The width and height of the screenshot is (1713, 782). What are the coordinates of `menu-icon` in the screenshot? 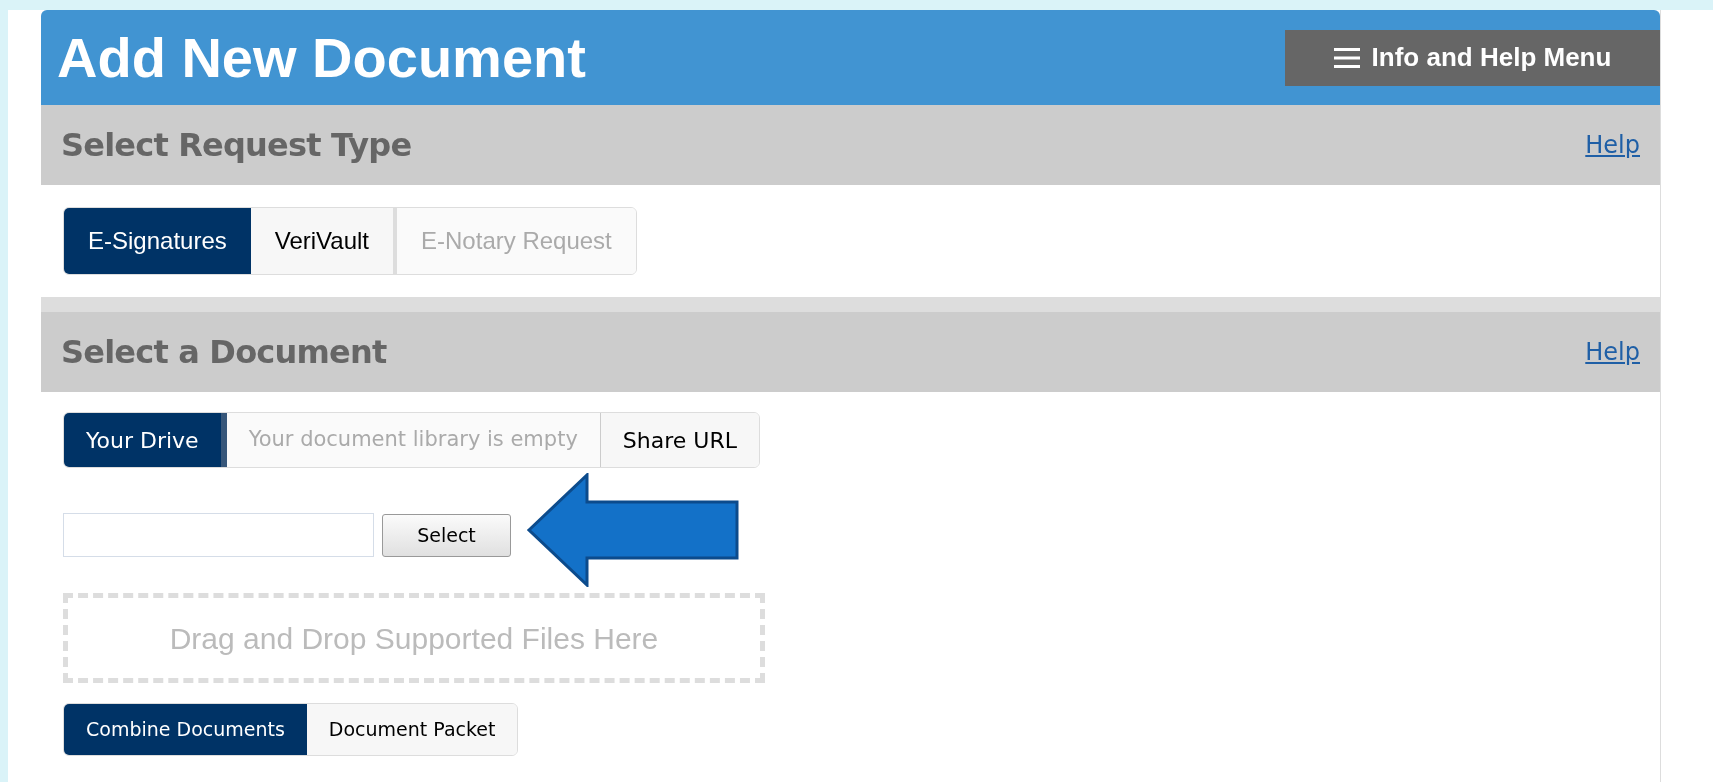 It's located at (1346, 57).